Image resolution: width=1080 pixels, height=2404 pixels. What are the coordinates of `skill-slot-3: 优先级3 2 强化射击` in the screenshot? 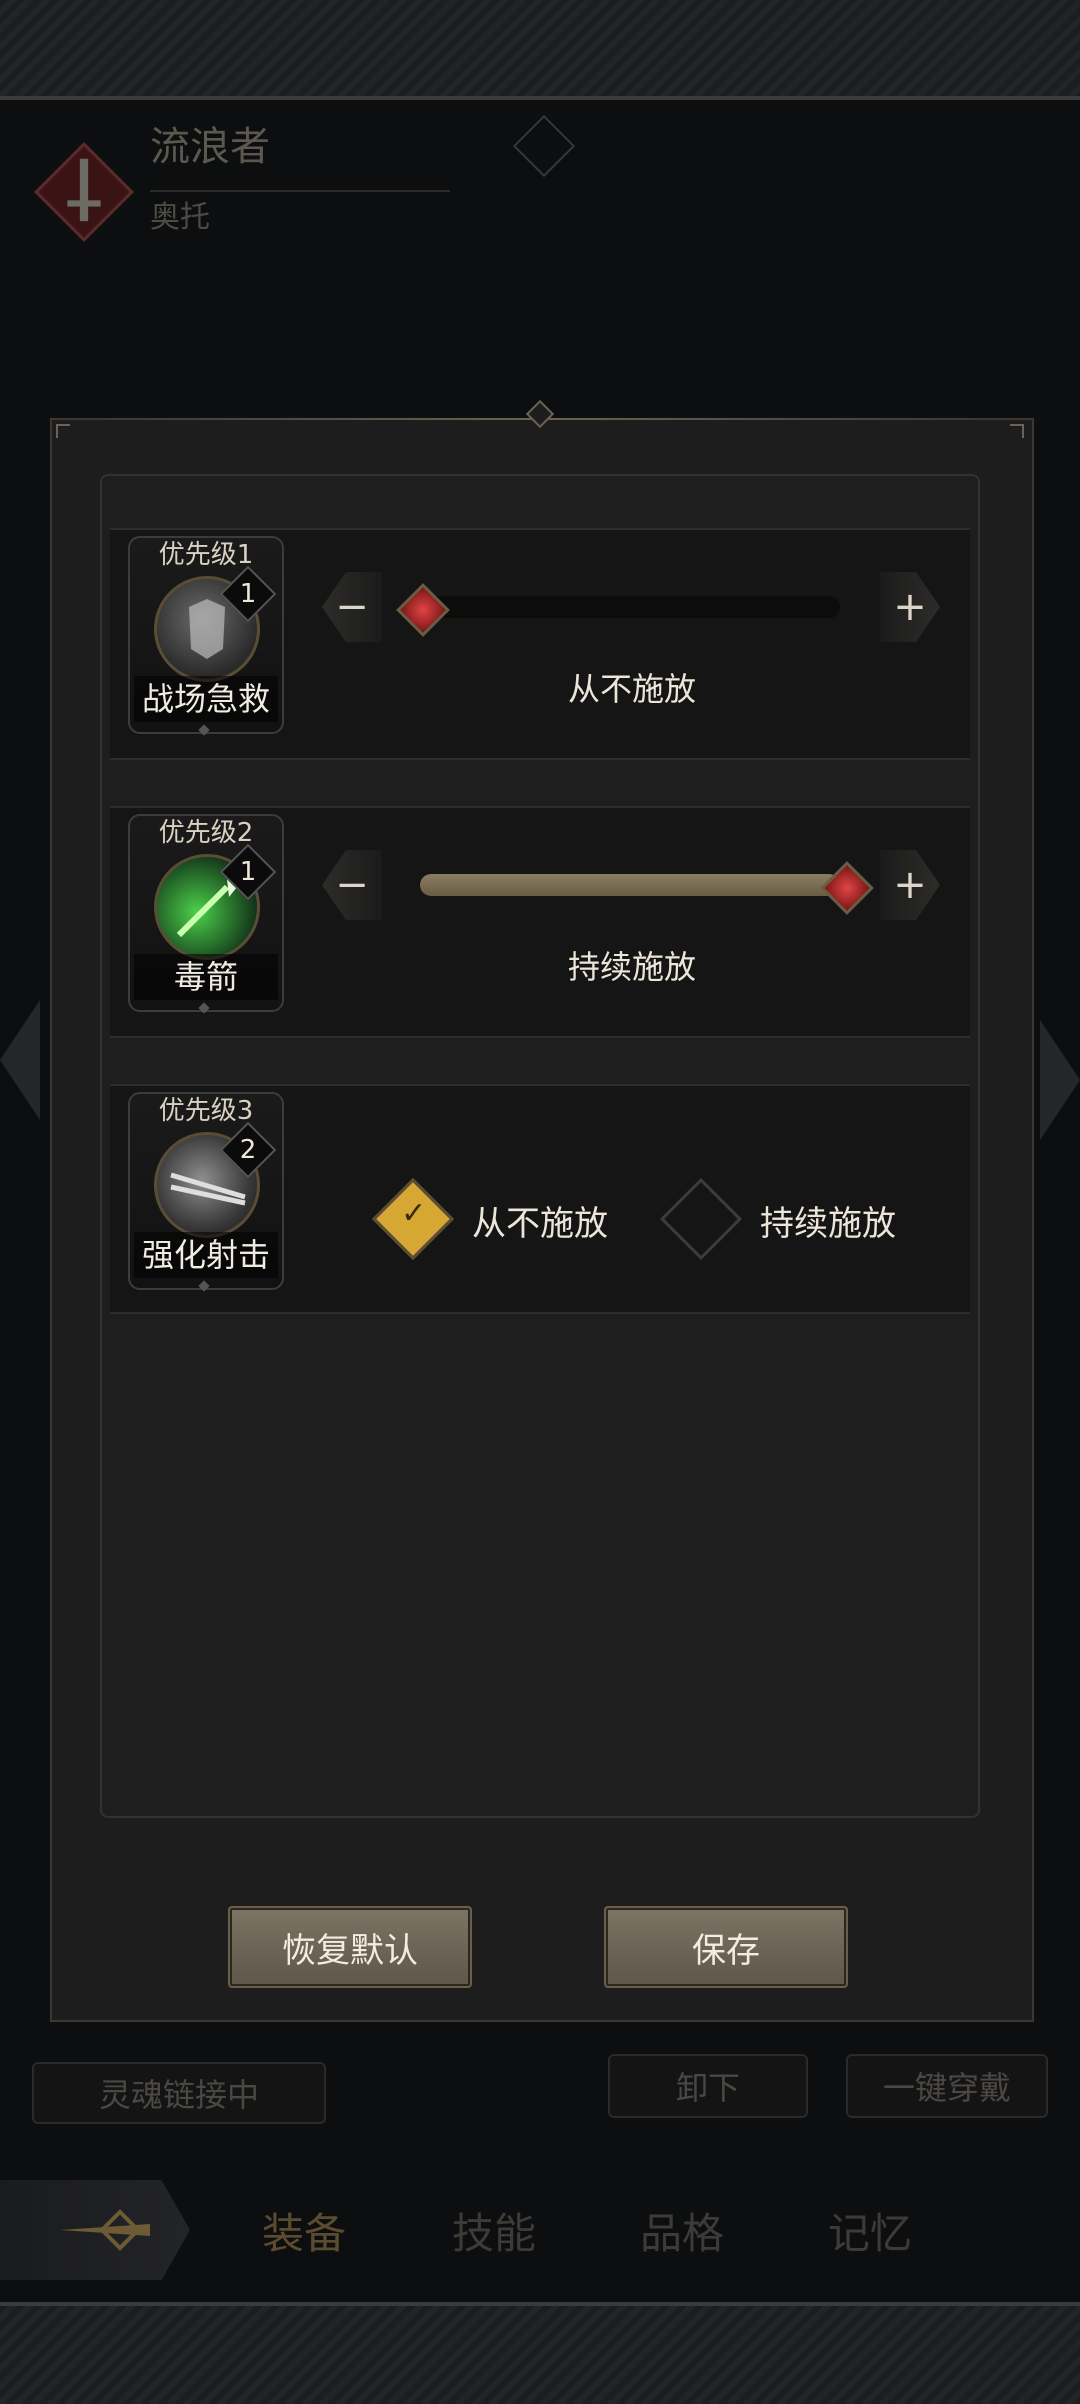 It's located at (206, 1192).